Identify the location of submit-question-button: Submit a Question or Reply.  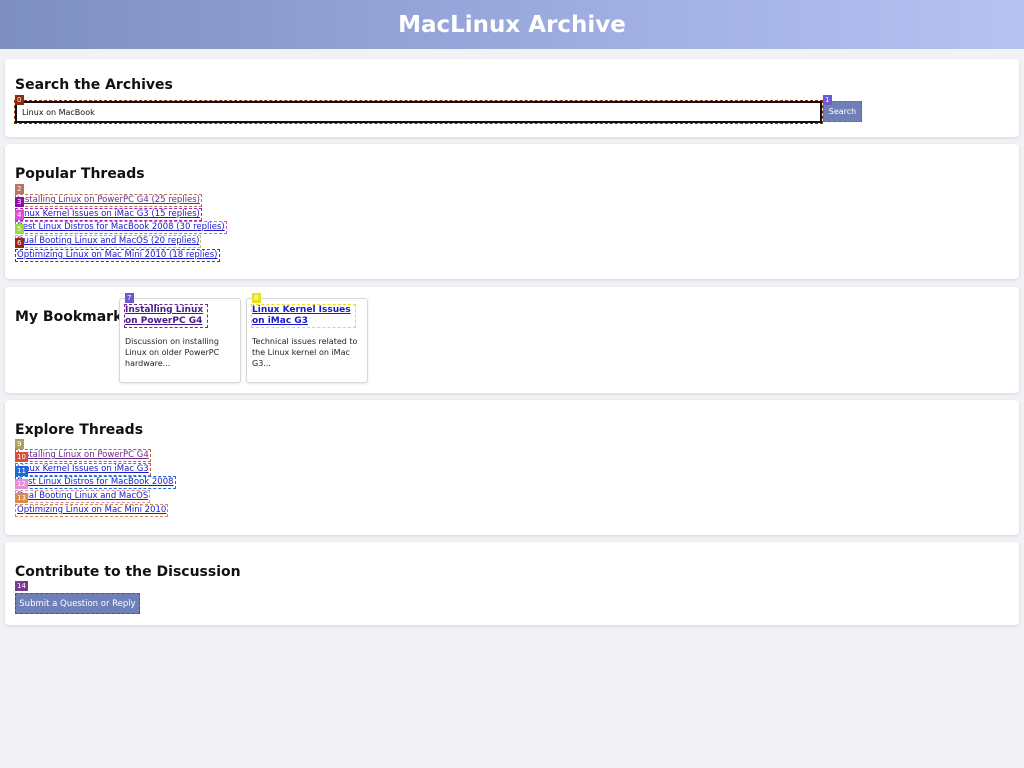
(77, 603).